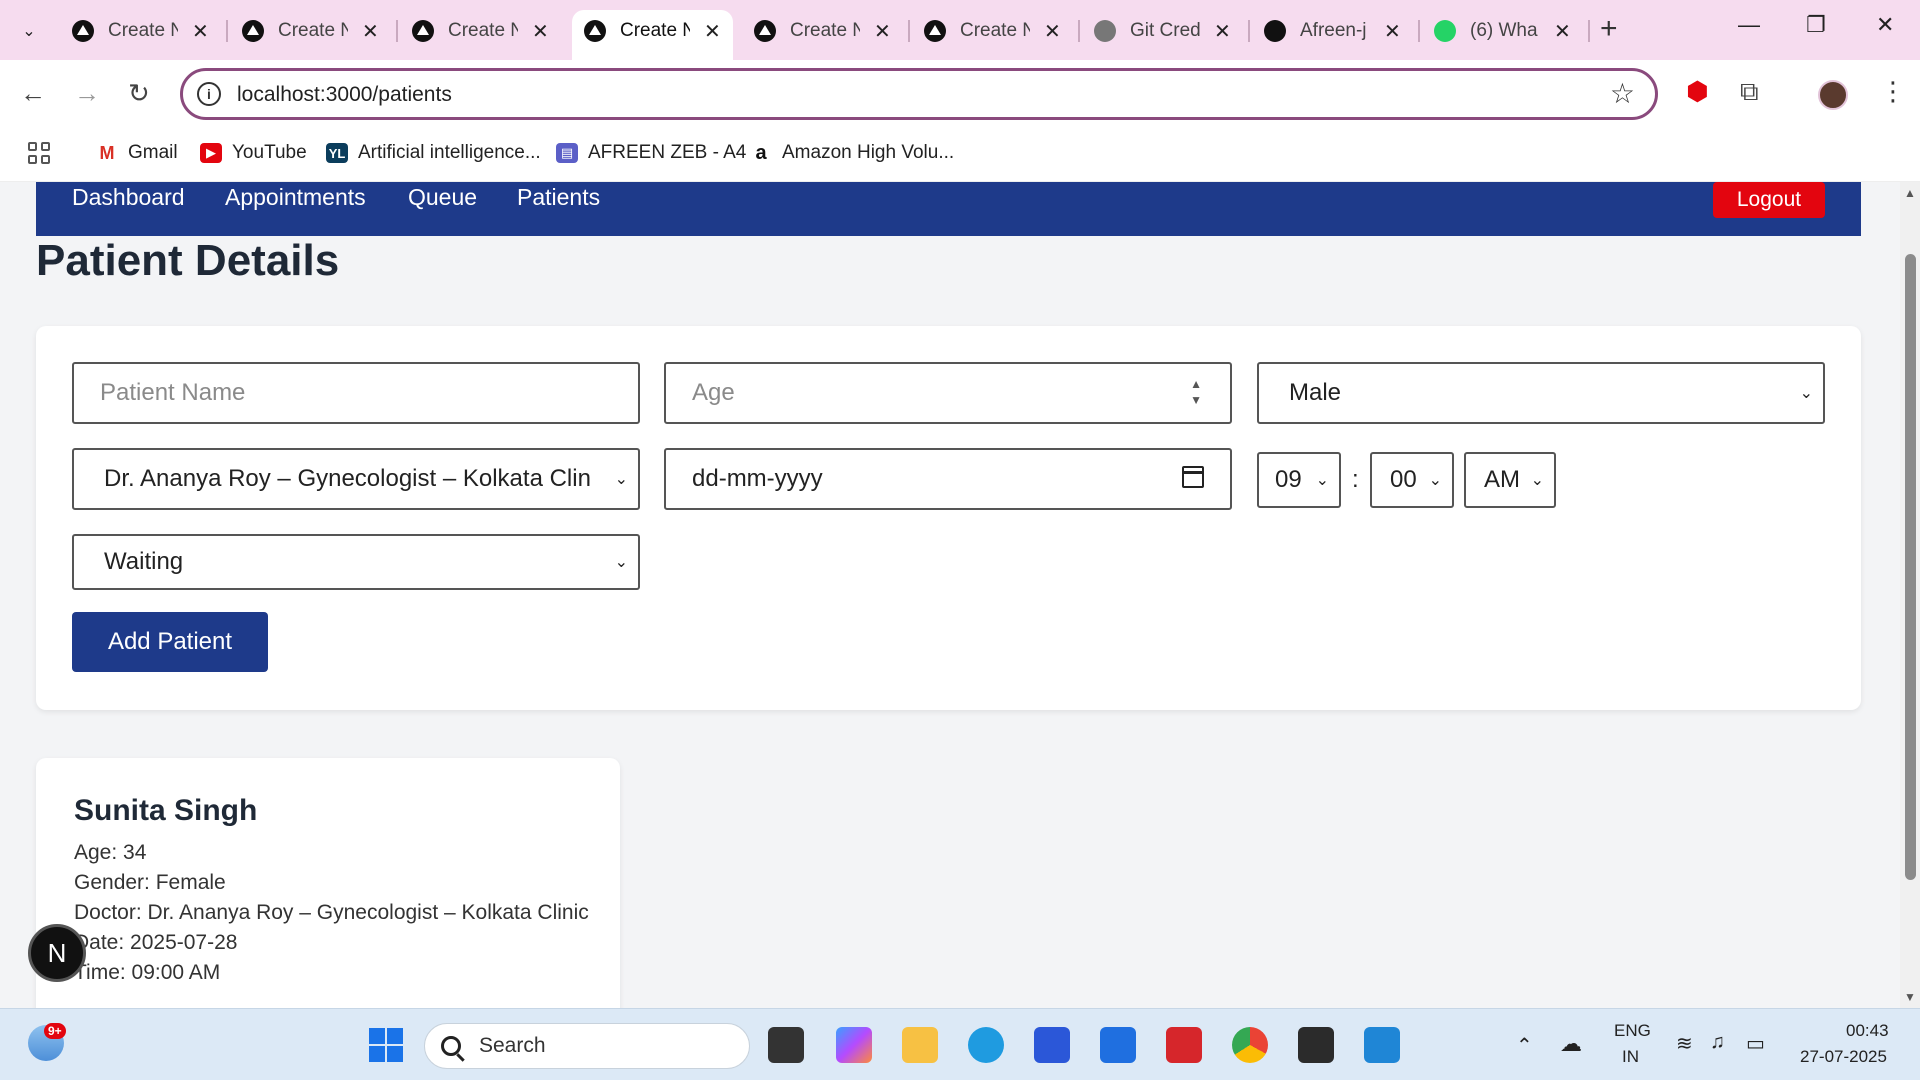  I want to click on page-scrollbar: ▲ ▼, so click(1910, 595).